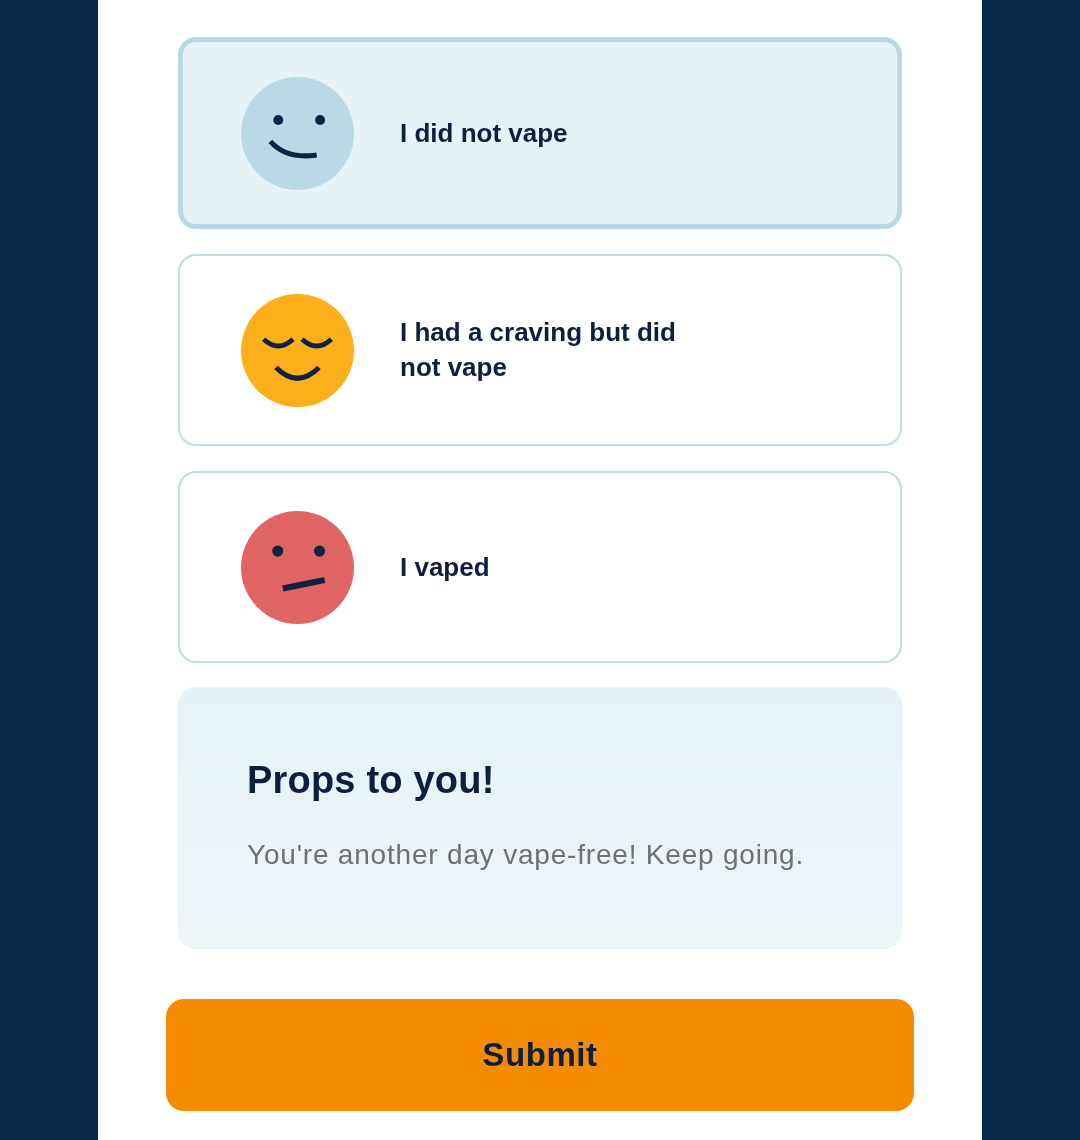 This screenshot has width=1080, height=1140. Describe the element at coordinates (540, 567) in the screenshot. I see `option-card: I vaped` at that location.